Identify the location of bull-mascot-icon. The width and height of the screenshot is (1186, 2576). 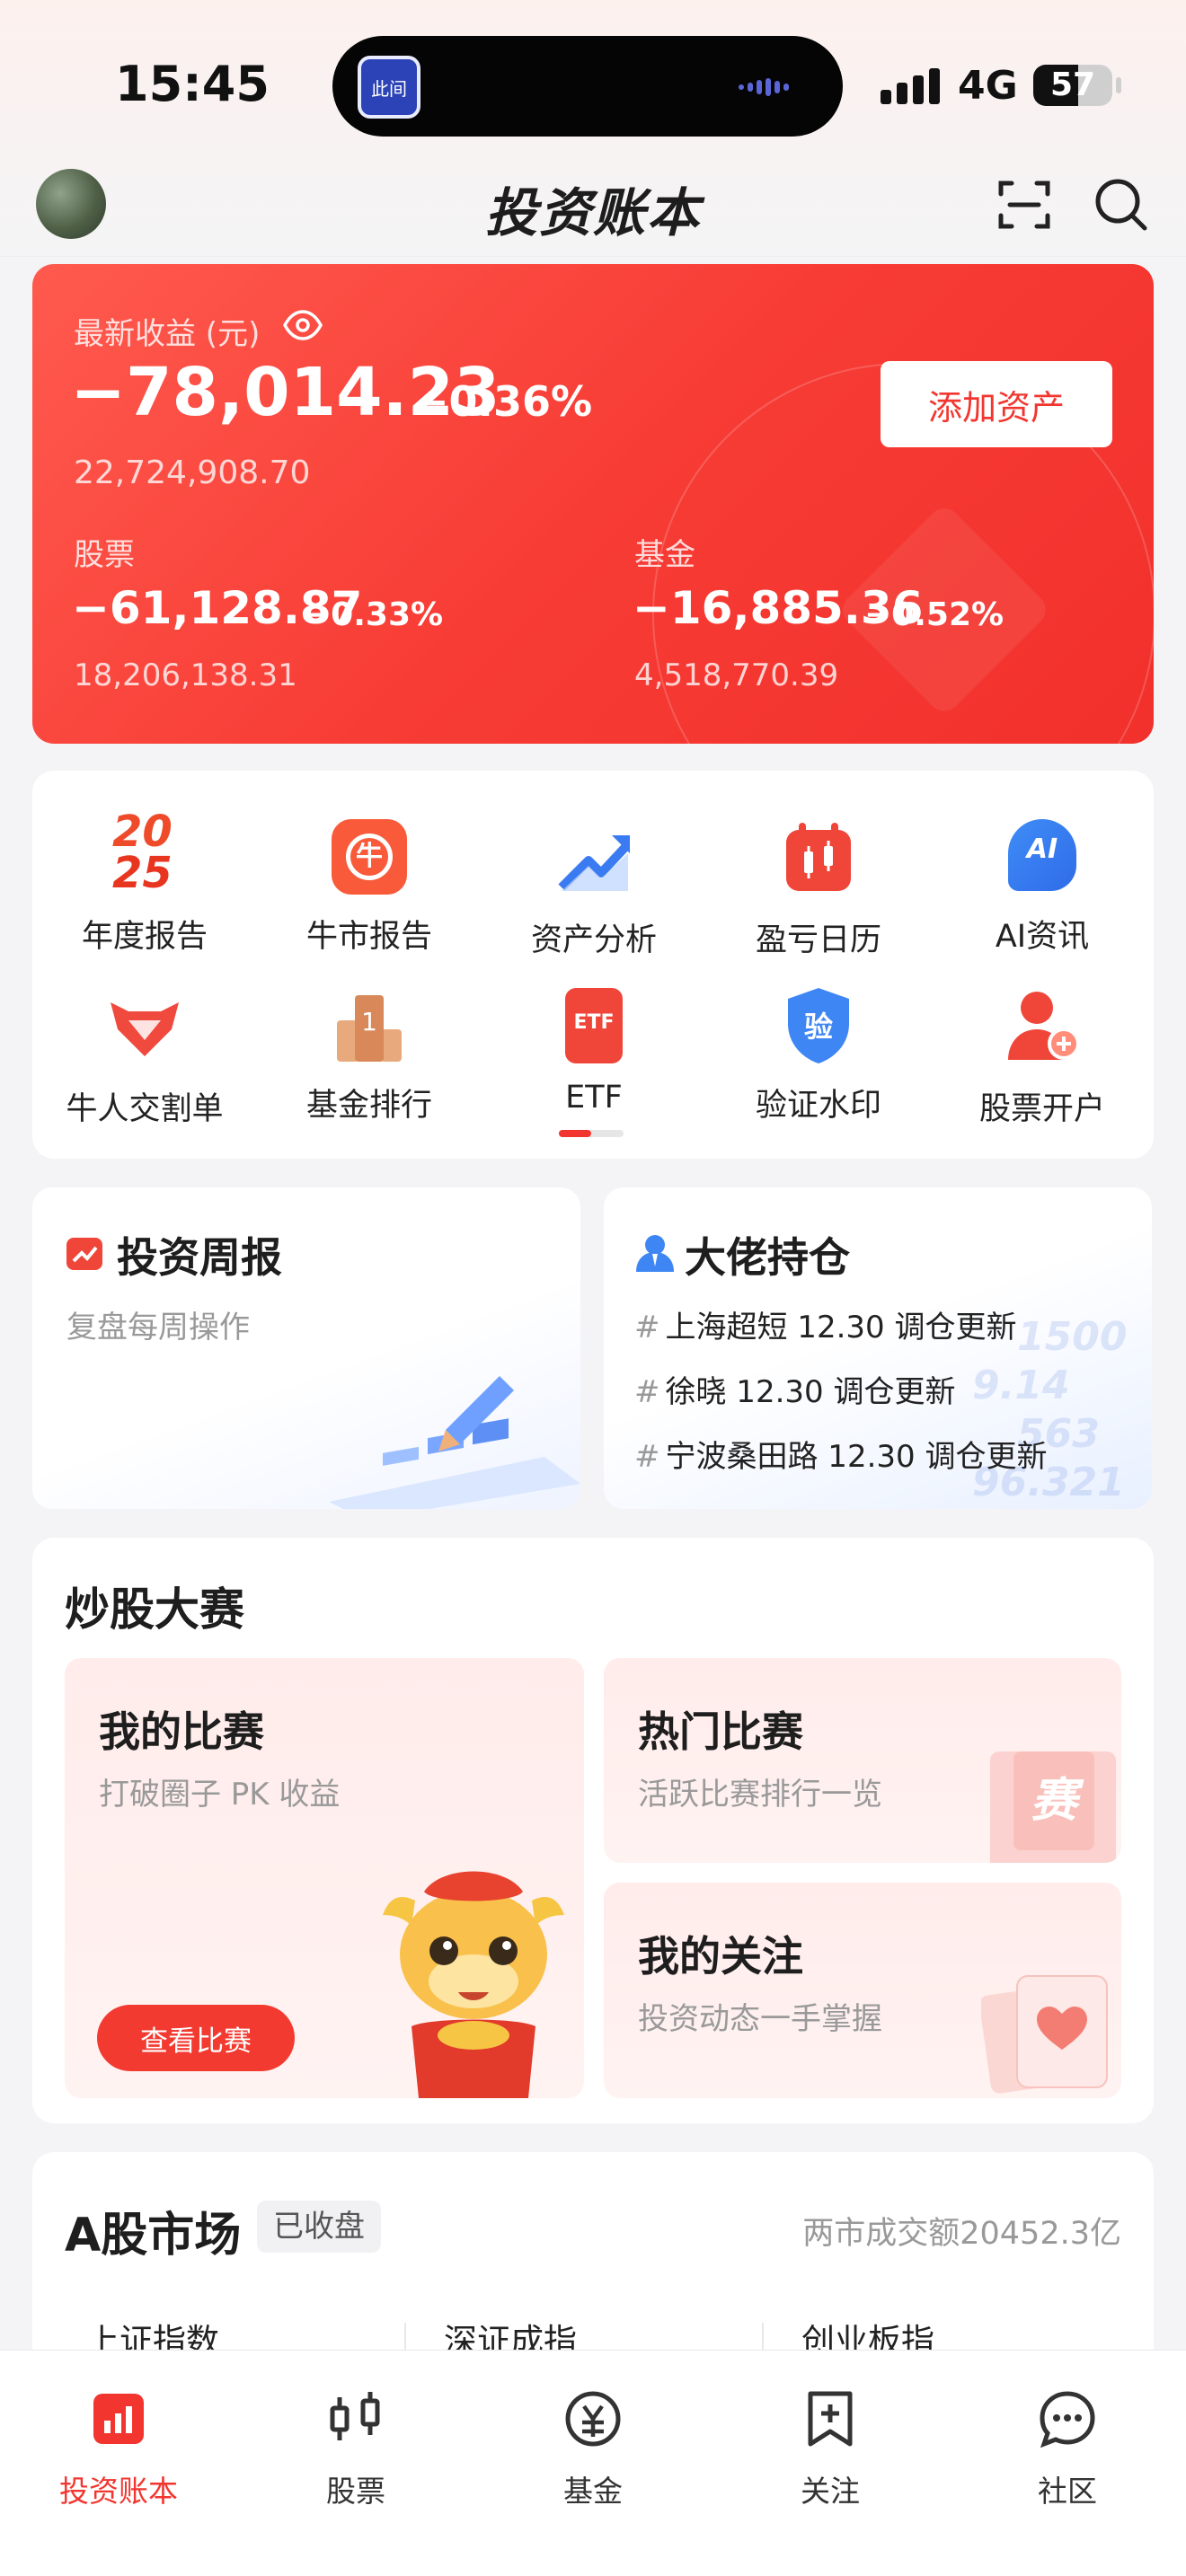
(473, 1984).